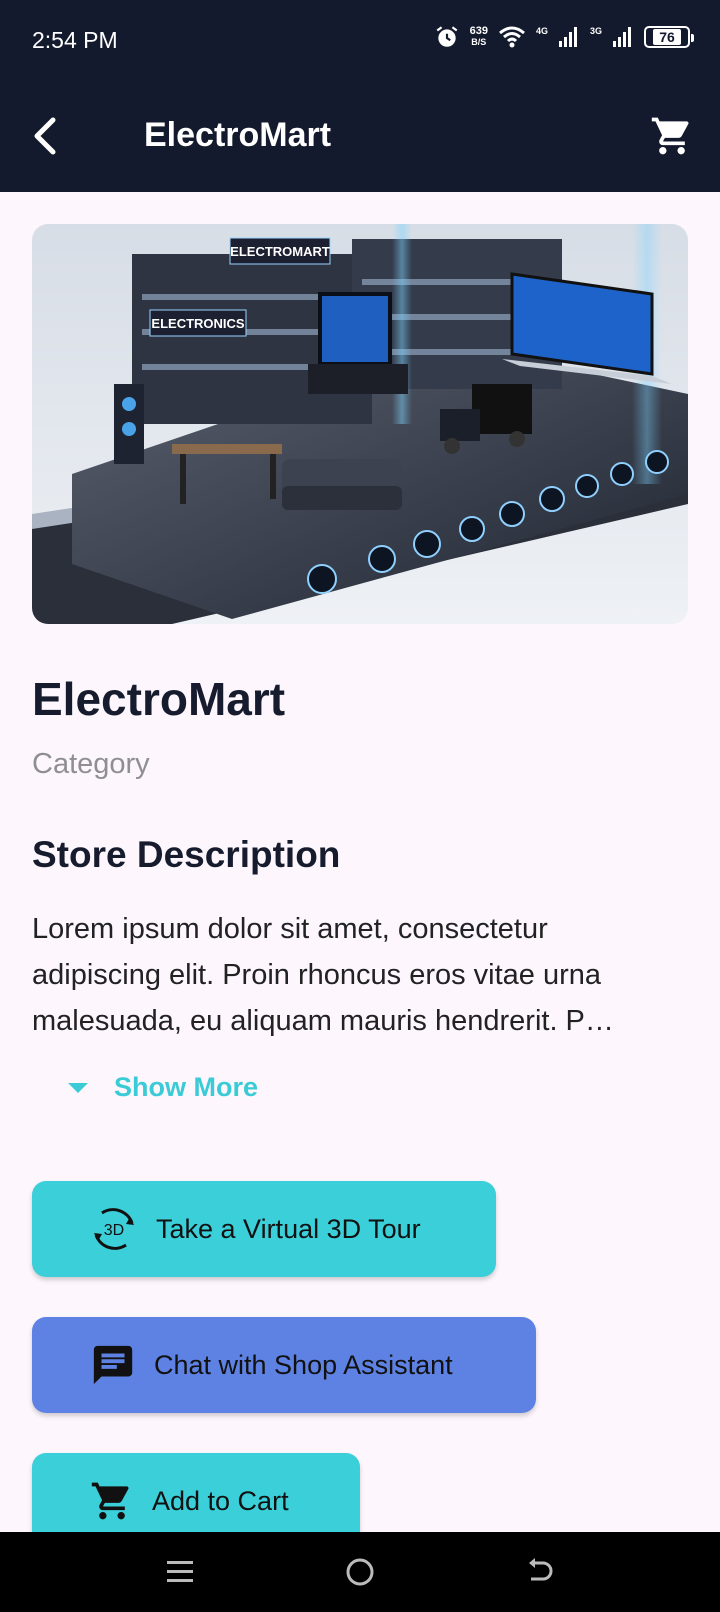 This screenshot has height=1612, width=720. What do you see at coordinates (186, 1087) in the screenshot?
I see `show-more-label: Show More` at bounding box center [186, 1087].